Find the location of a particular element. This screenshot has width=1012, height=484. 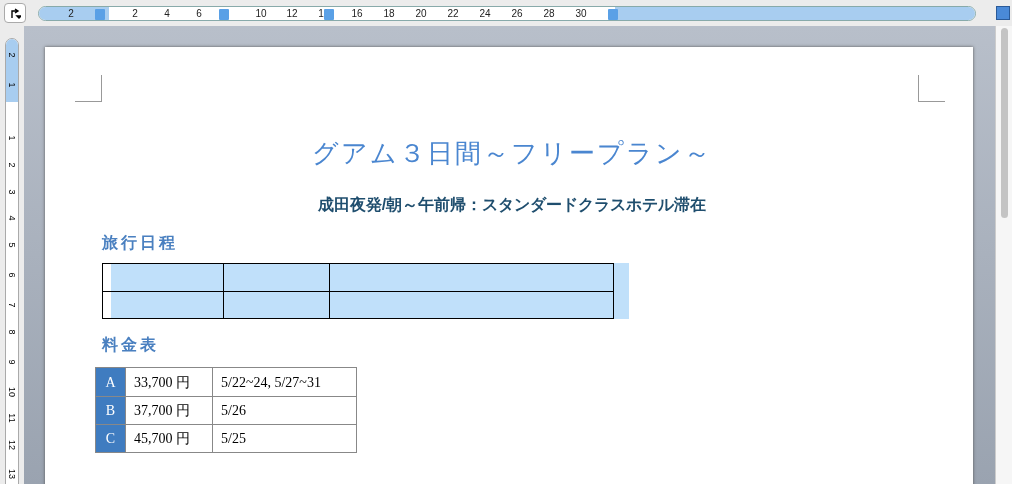

vertical-scrollbar is located at coordinates (1003, 255).